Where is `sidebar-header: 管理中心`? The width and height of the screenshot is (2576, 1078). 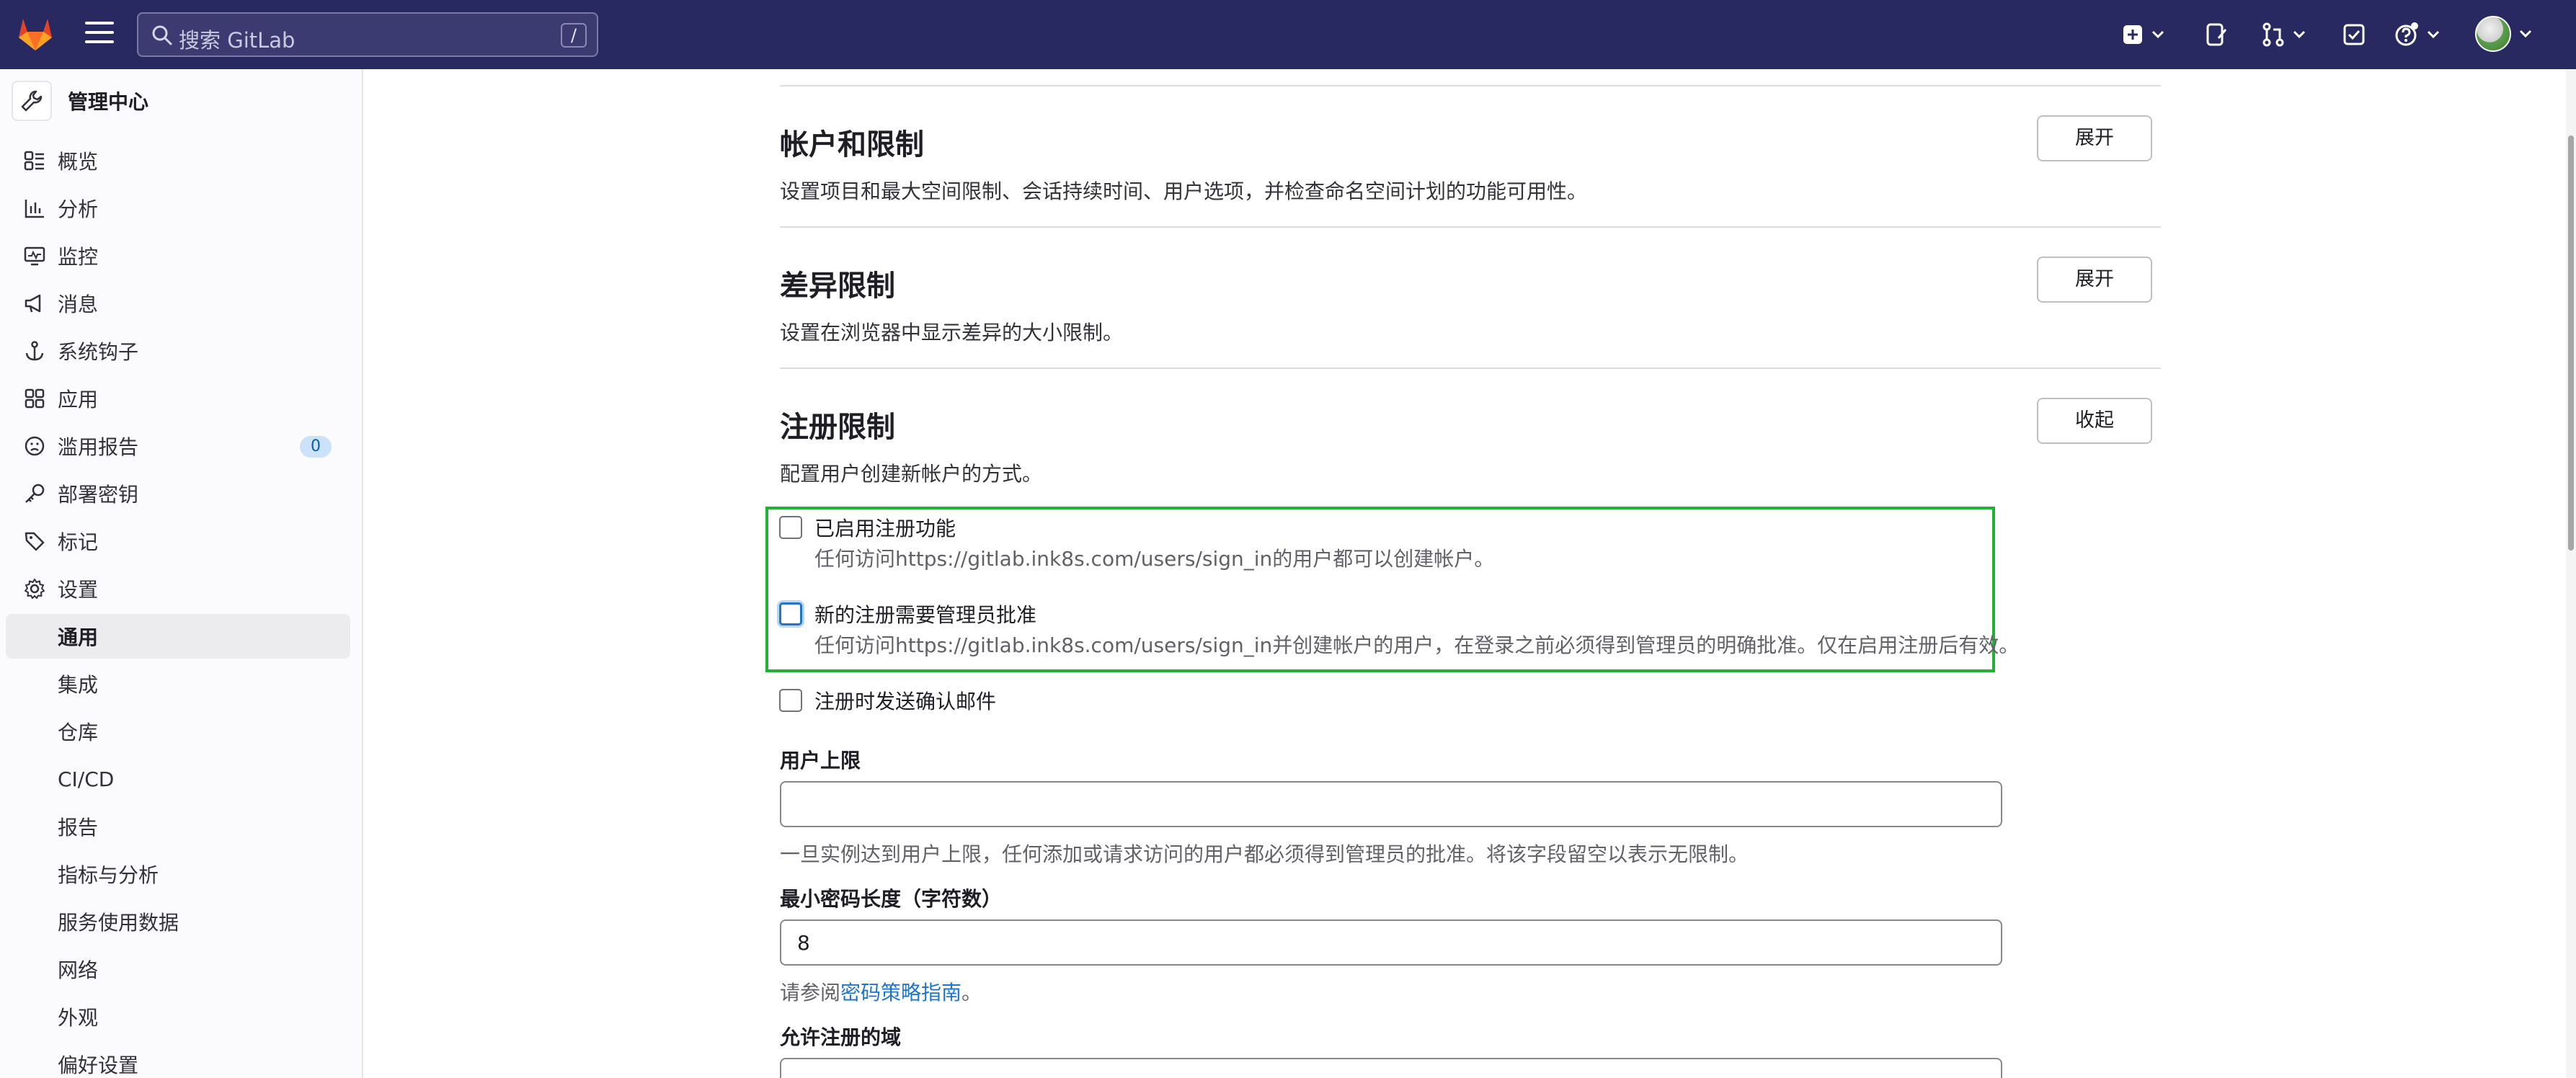 sidebar-header: 管理中心 is located at coordinates (80, 100).